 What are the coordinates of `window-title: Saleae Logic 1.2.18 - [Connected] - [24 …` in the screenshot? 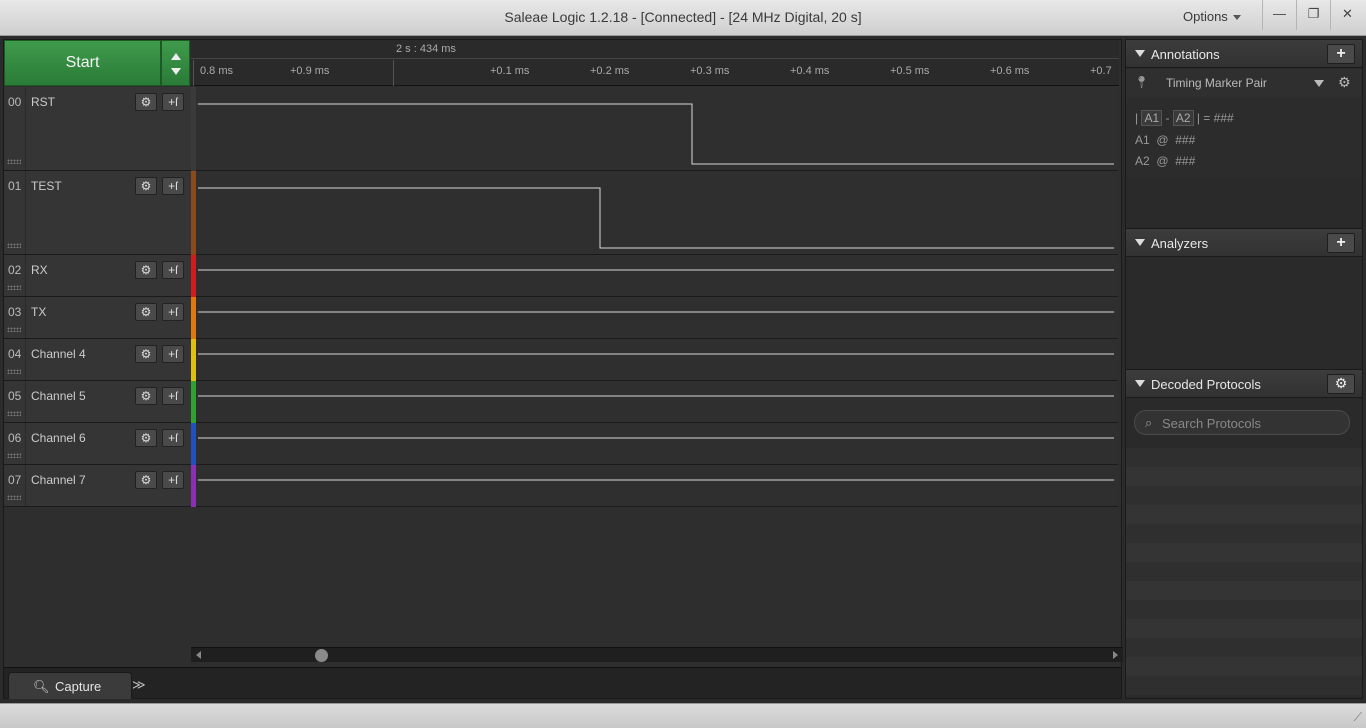 It's located at (683, 17).